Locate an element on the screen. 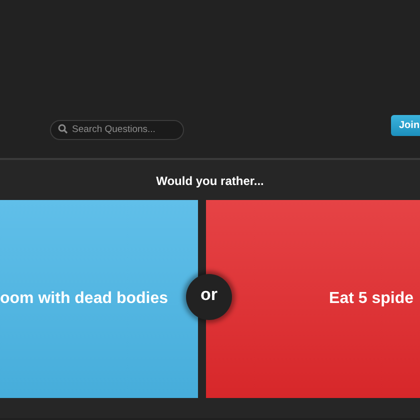  answer-text: Eat 5 spide is located at coordinates (371, 299).